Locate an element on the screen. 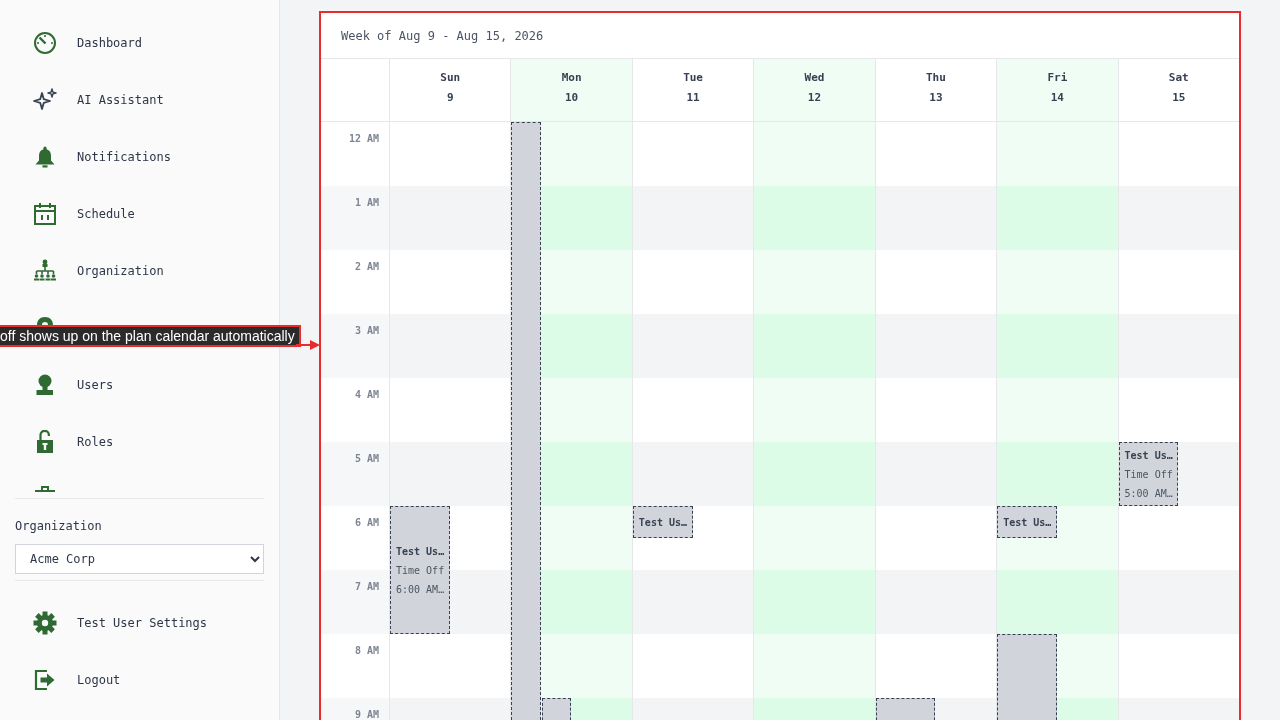 Image resolution: width=1280 pixels, height=720 pixels. time-label: 9 AM is located at coordinates (366, 714).